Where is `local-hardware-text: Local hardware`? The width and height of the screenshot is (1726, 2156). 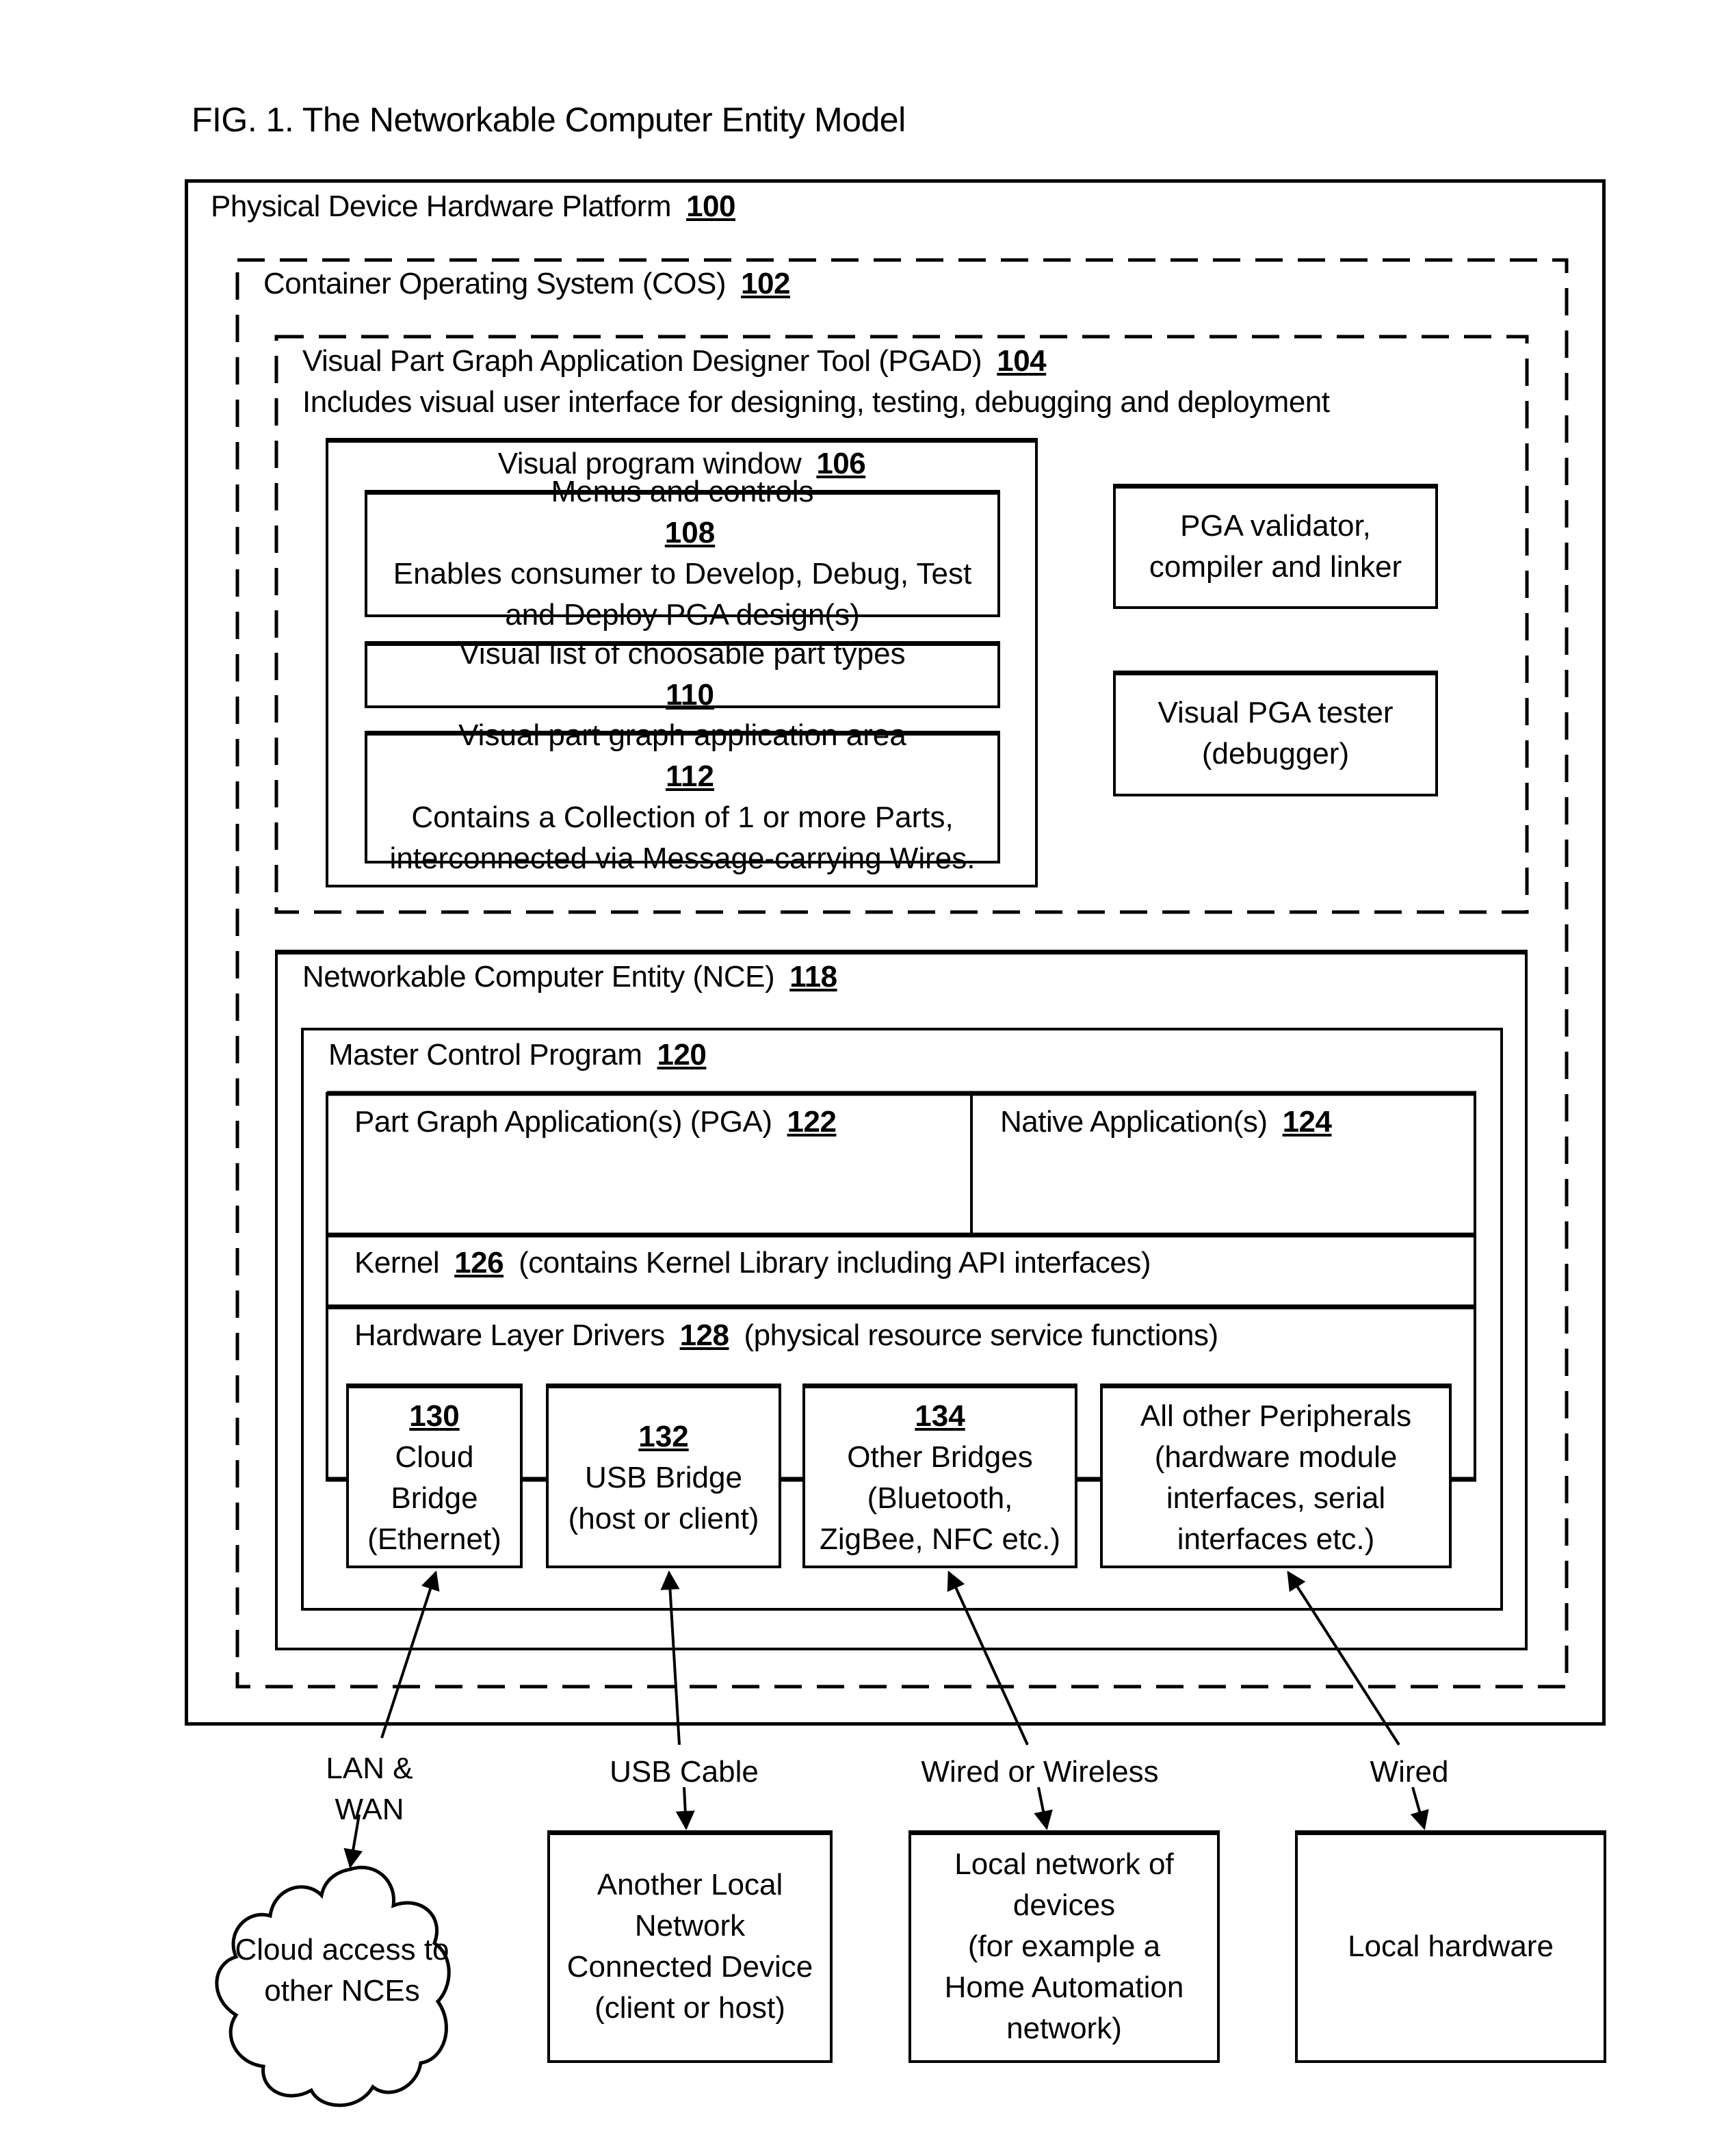 local-hardware-text: Local hardware is located at coordinates (1451, 1946).